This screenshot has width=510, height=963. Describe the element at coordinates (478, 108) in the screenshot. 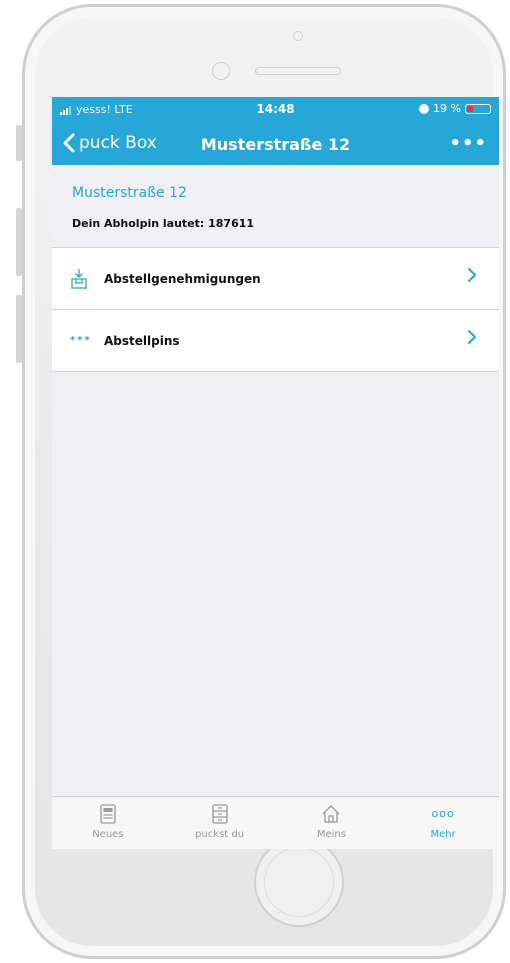

I see `battery-icon` at that location.